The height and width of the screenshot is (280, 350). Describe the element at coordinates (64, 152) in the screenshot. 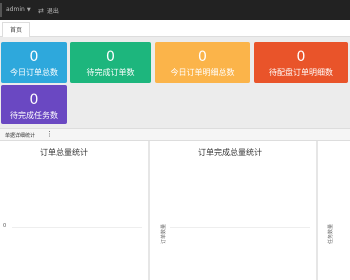

I see `chart-title-orders: 订单总量统计` at that location.